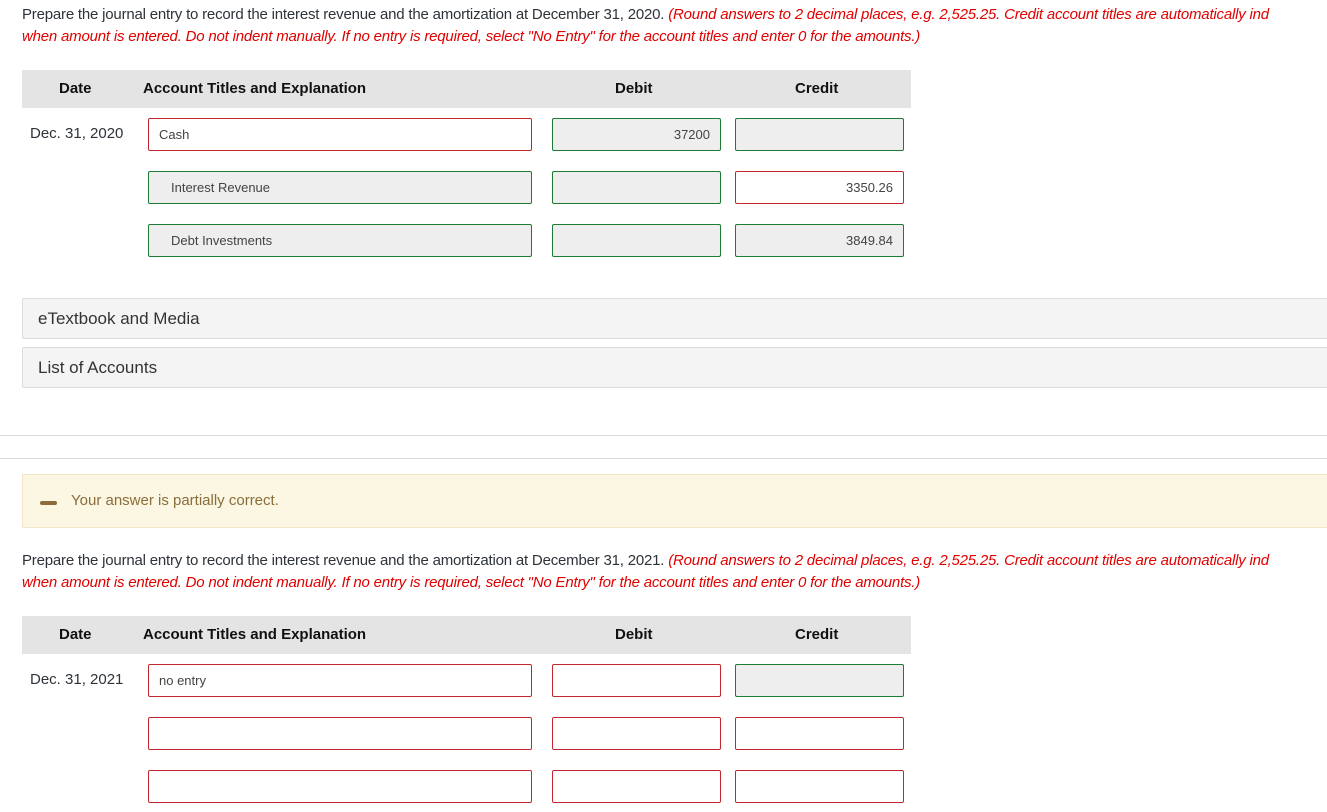 This screenshot has height=812, width=1327. I want to click on part1-account-field-1: Cash, so click(340, 134).